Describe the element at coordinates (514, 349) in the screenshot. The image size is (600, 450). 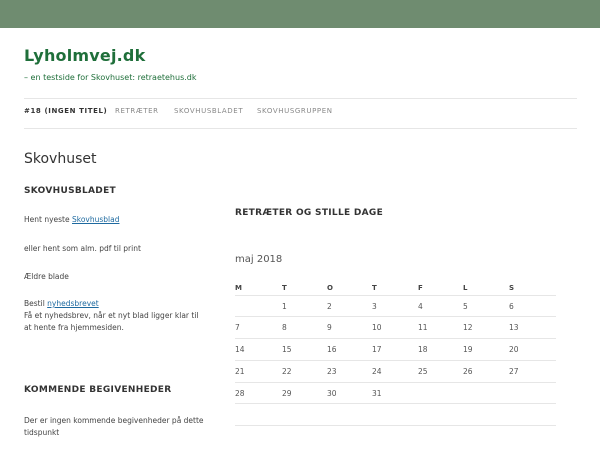
I see `calendar-day: 20` at that location.